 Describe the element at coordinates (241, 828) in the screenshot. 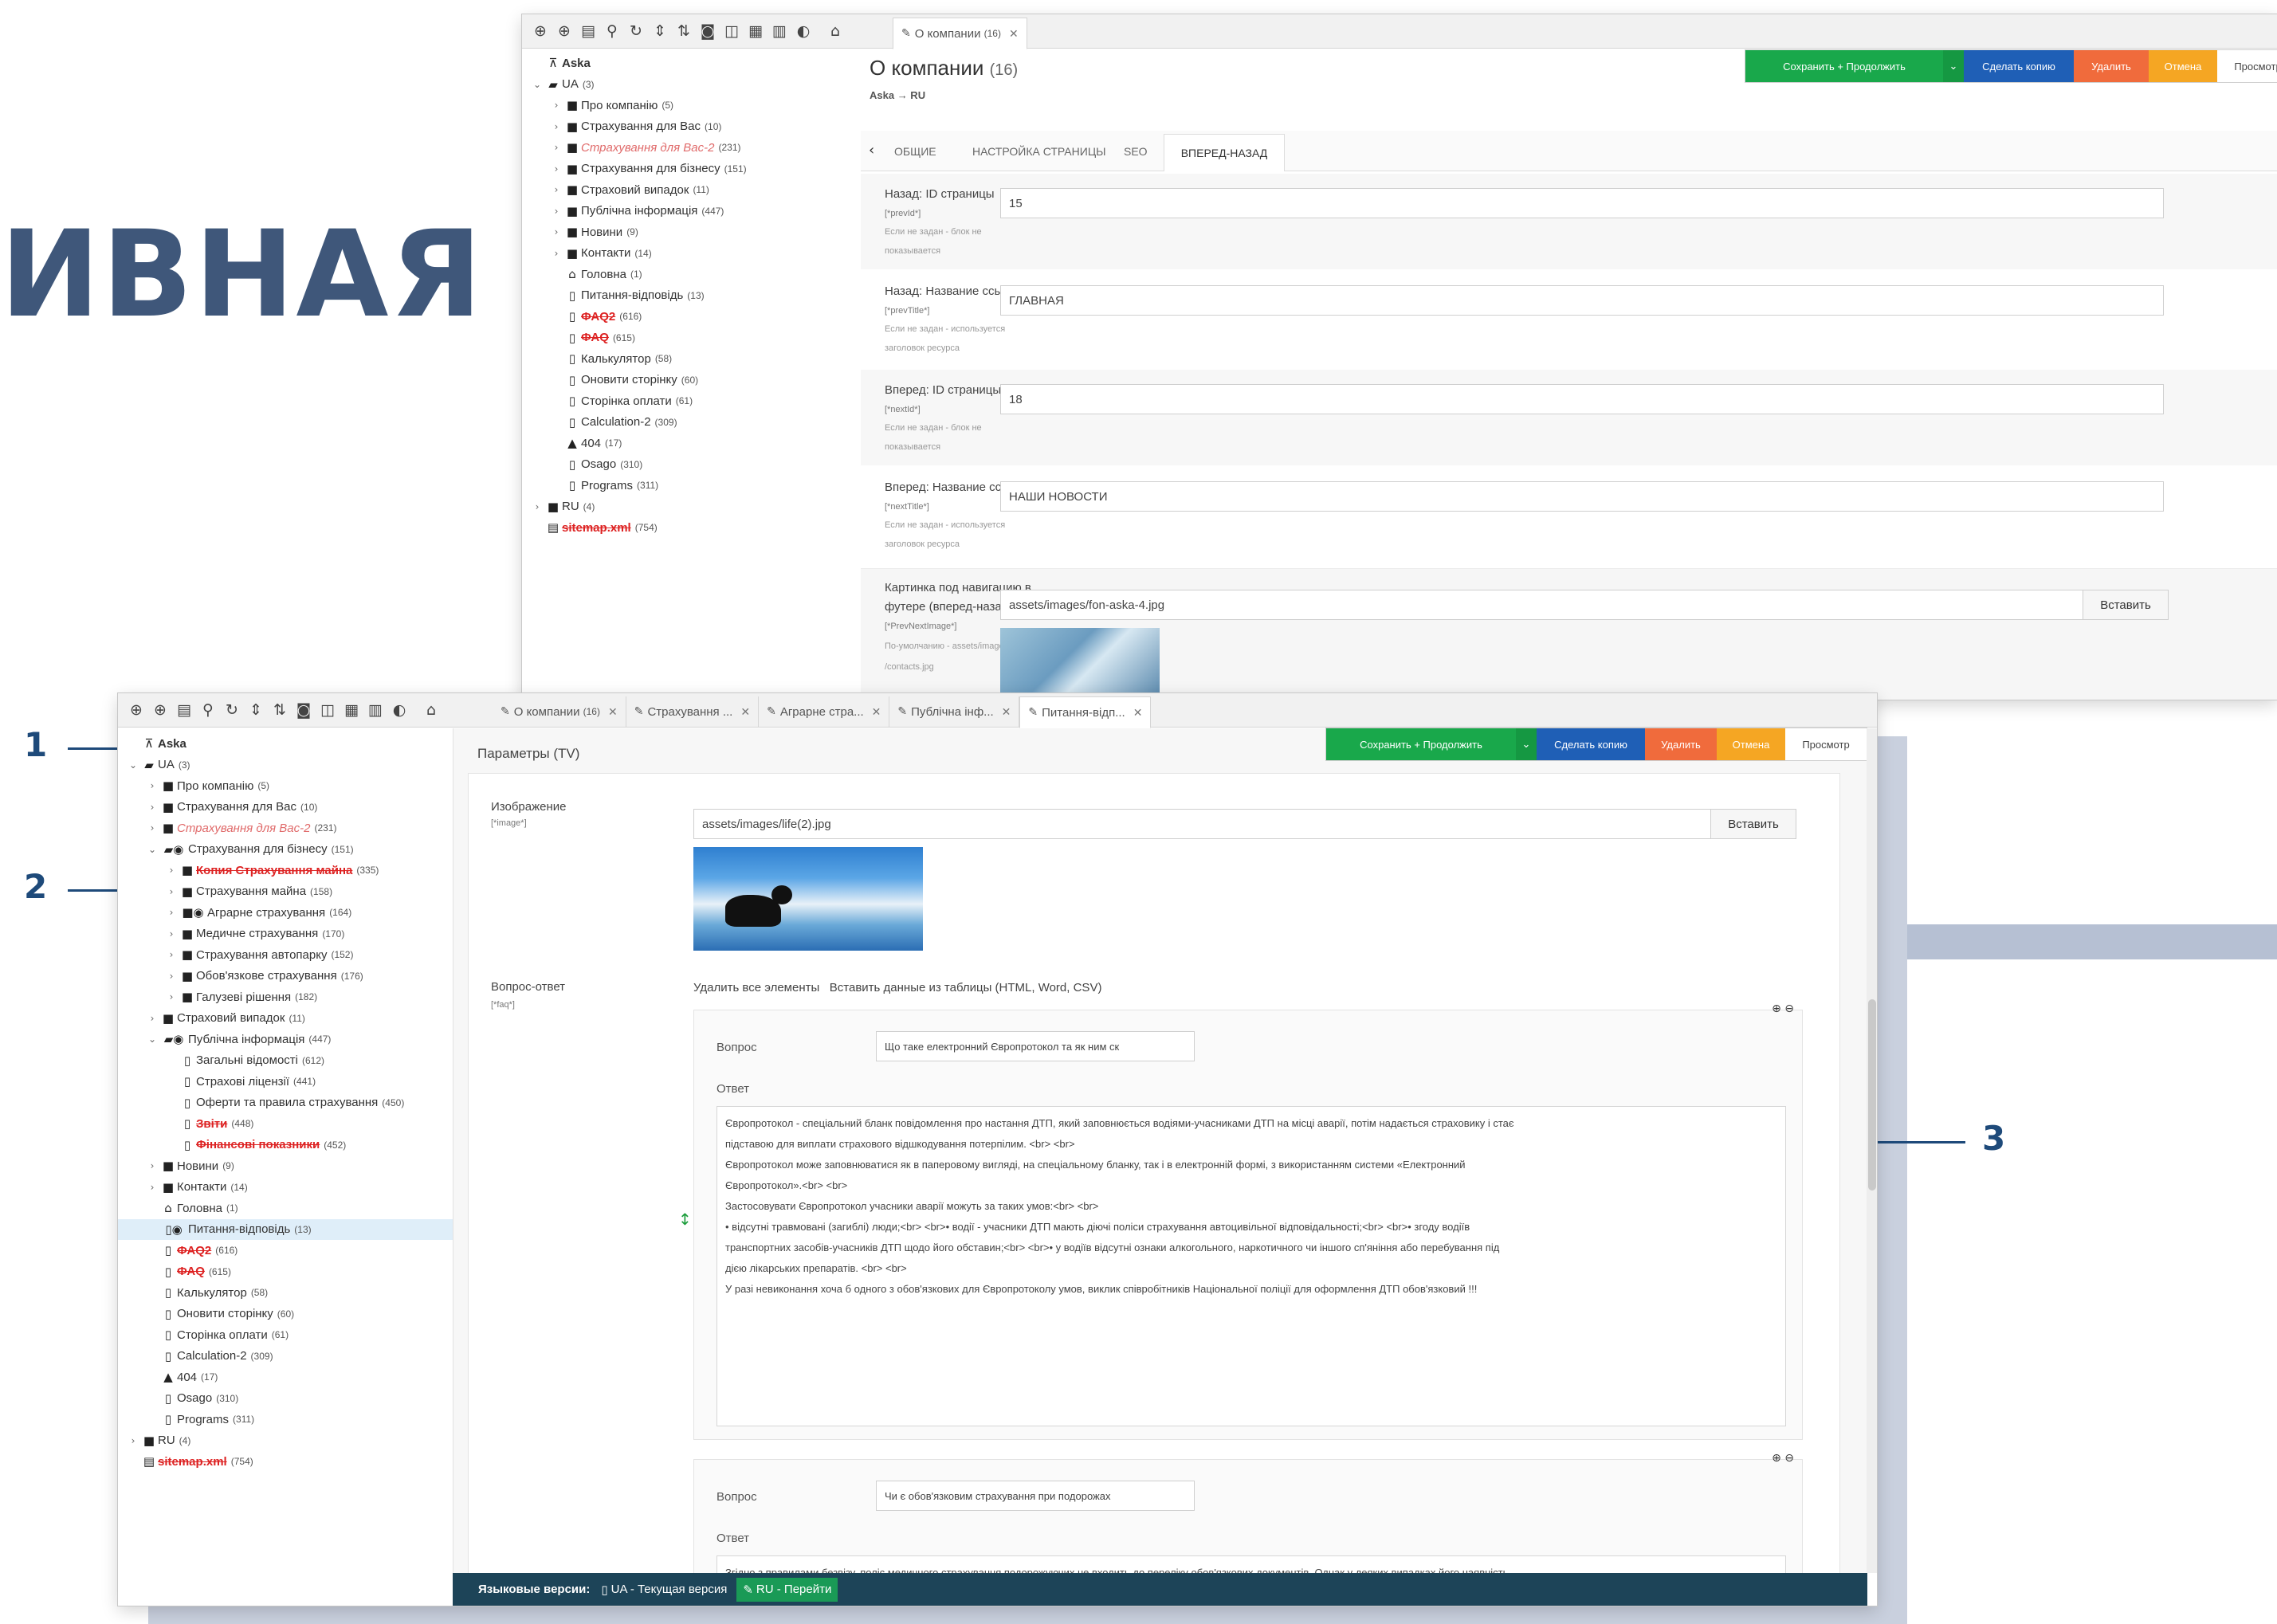

I see `tree-node: › ■ Страхування для Вас-2 (231)` at that location.